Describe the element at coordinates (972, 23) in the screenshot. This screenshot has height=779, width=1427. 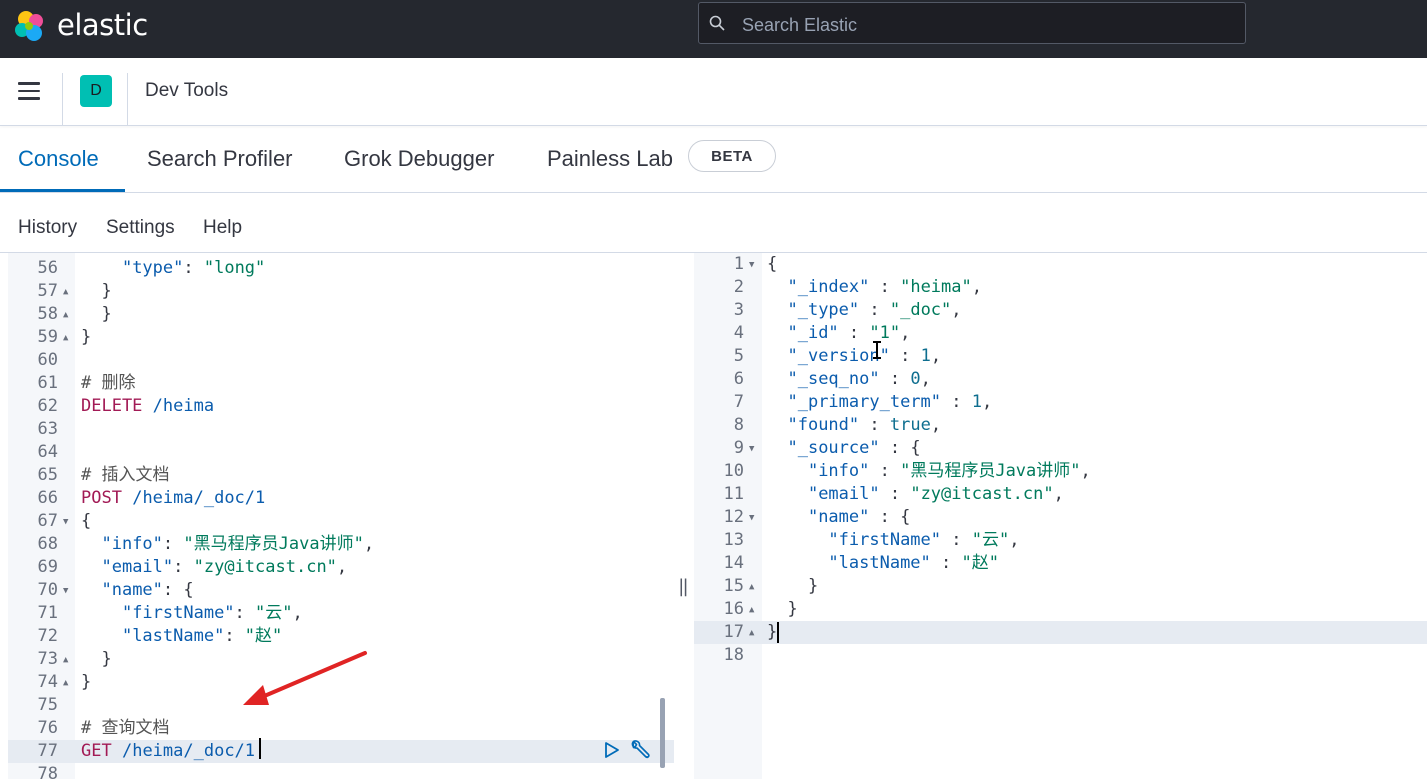
I see `global-search-input: Search Elastic` at that location.